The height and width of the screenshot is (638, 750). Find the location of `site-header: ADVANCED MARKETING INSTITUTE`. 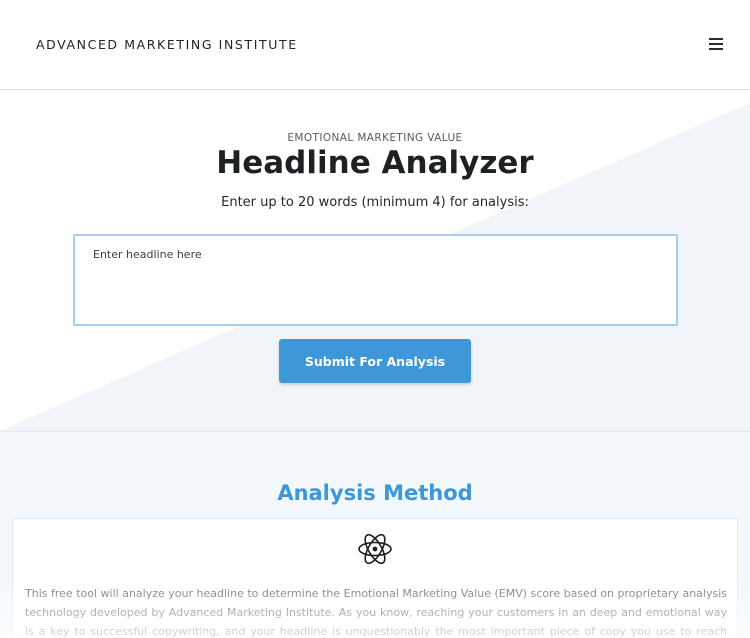

site-header: ADVANCED MARKETING INSTITUTE is located at coordinates (375, 45).